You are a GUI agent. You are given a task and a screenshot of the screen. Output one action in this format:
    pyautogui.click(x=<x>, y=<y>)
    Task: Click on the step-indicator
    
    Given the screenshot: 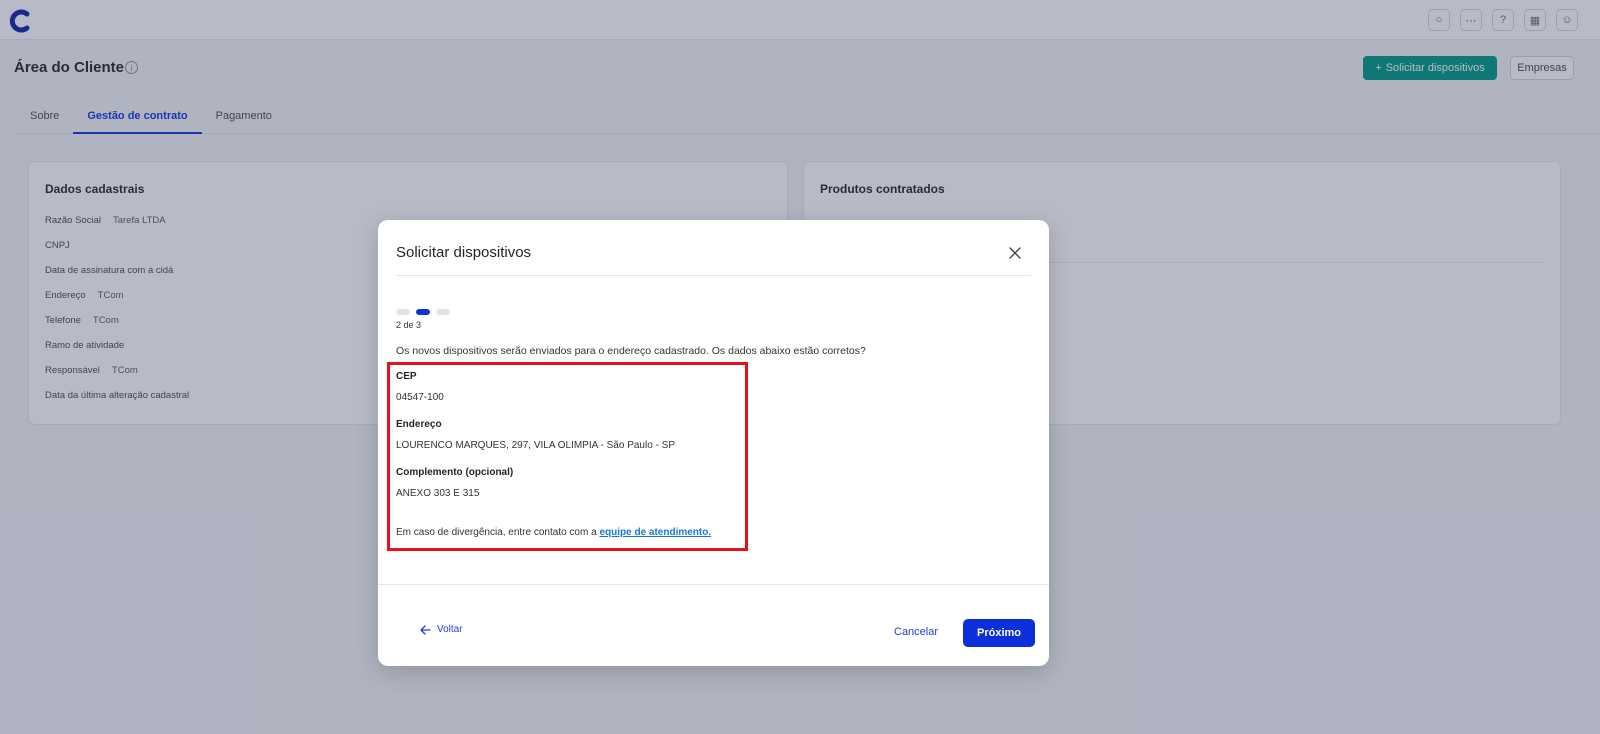 What is the action you would take?
    pyautogui.click(x=423, y=312)
    